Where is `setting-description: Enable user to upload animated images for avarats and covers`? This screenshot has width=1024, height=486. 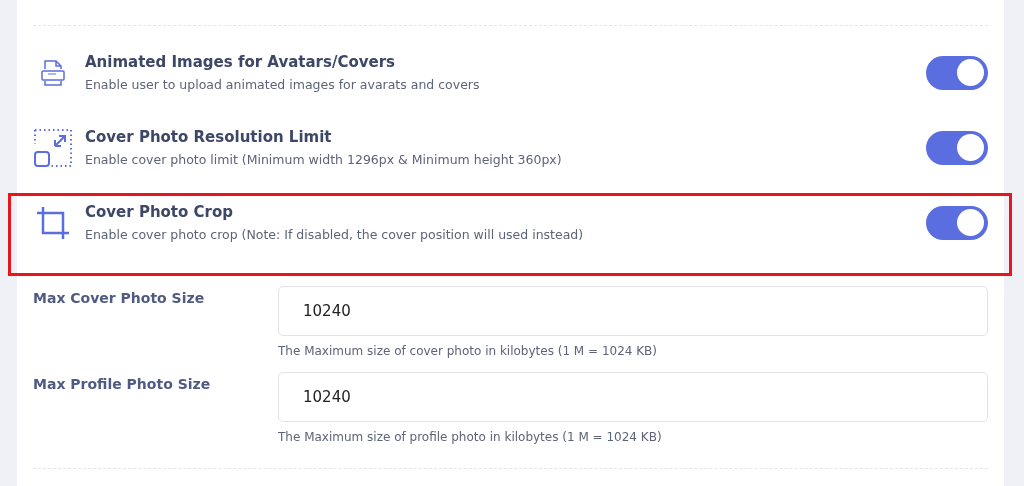
setting-description: Enable user to upload animated images for avarats and covers is located at coordinates (283, 84).